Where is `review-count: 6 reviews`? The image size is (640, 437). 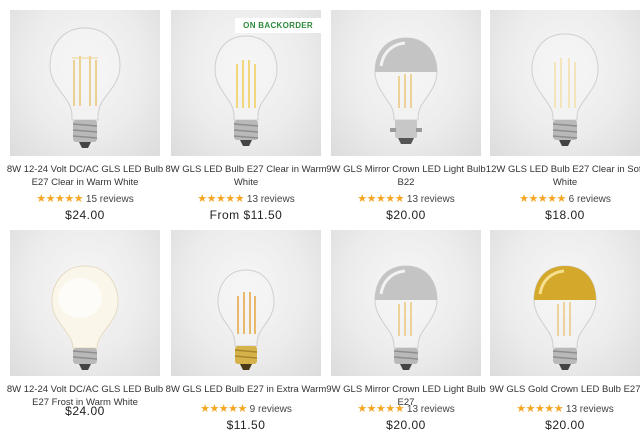
review-count: 6 reviews is located at coordinates (589, 199).